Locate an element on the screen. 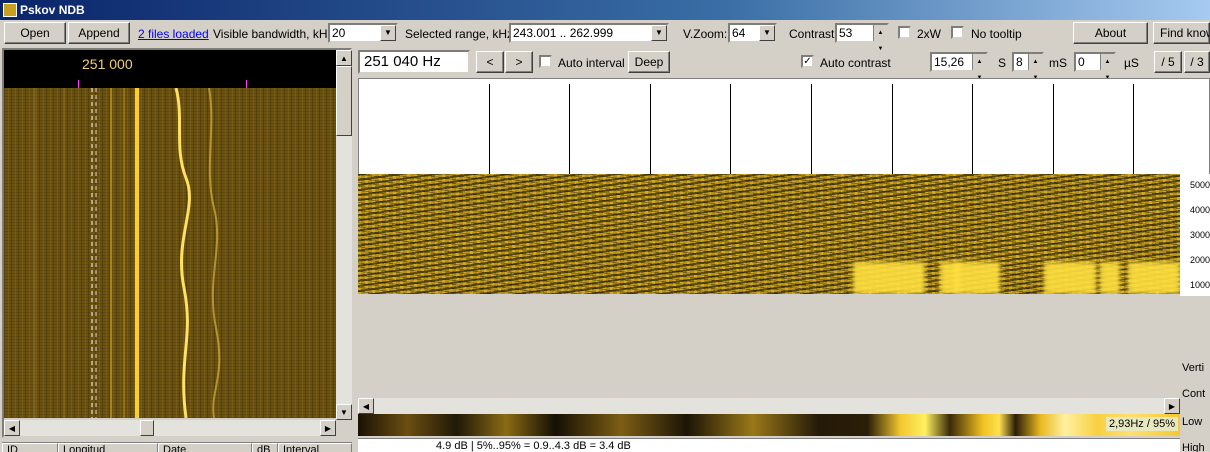 The image size is (1210, 452). time-seconds-stepper: 15,26 ▲▼ is located at coordinates (959, 66).